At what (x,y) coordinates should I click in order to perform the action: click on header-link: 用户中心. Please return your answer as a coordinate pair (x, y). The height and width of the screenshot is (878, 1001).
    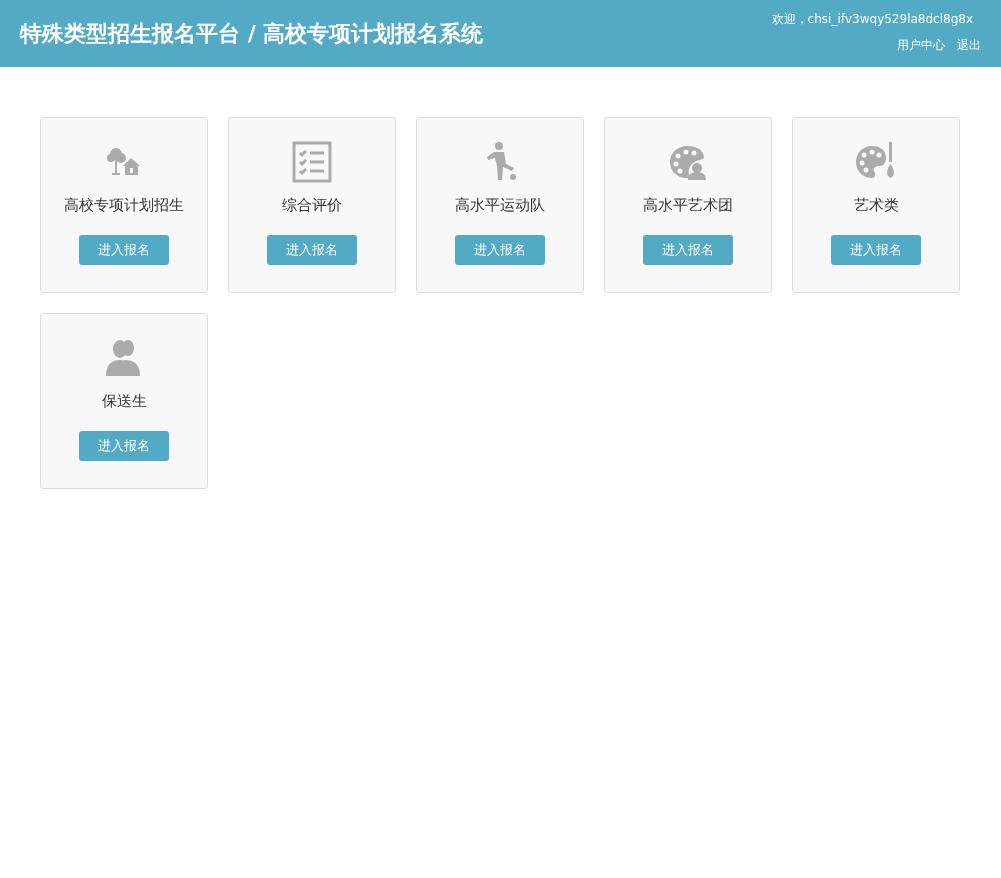
    Looking at the image, I should click on (921, 45).